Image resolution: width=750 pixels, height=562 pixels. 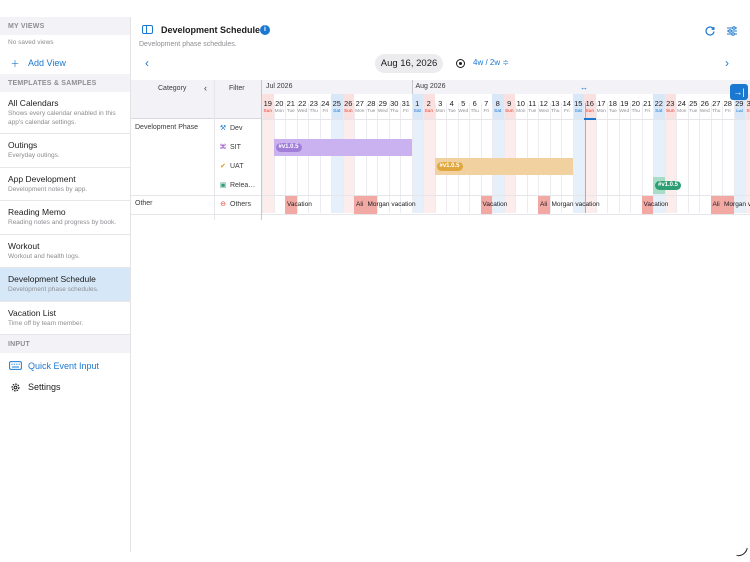 What do you see at coordinates (237, 88) in the screenshot?
I see `filter-header: Filter` at bounding box center [237, 88].